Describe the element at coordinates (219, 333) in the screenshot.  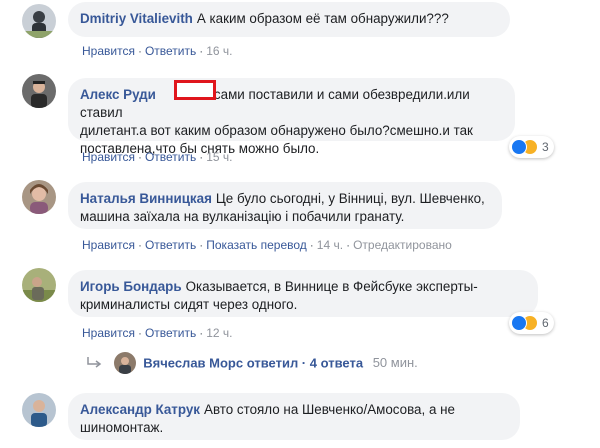
I see `comment-time: 12 ч.` at that location.